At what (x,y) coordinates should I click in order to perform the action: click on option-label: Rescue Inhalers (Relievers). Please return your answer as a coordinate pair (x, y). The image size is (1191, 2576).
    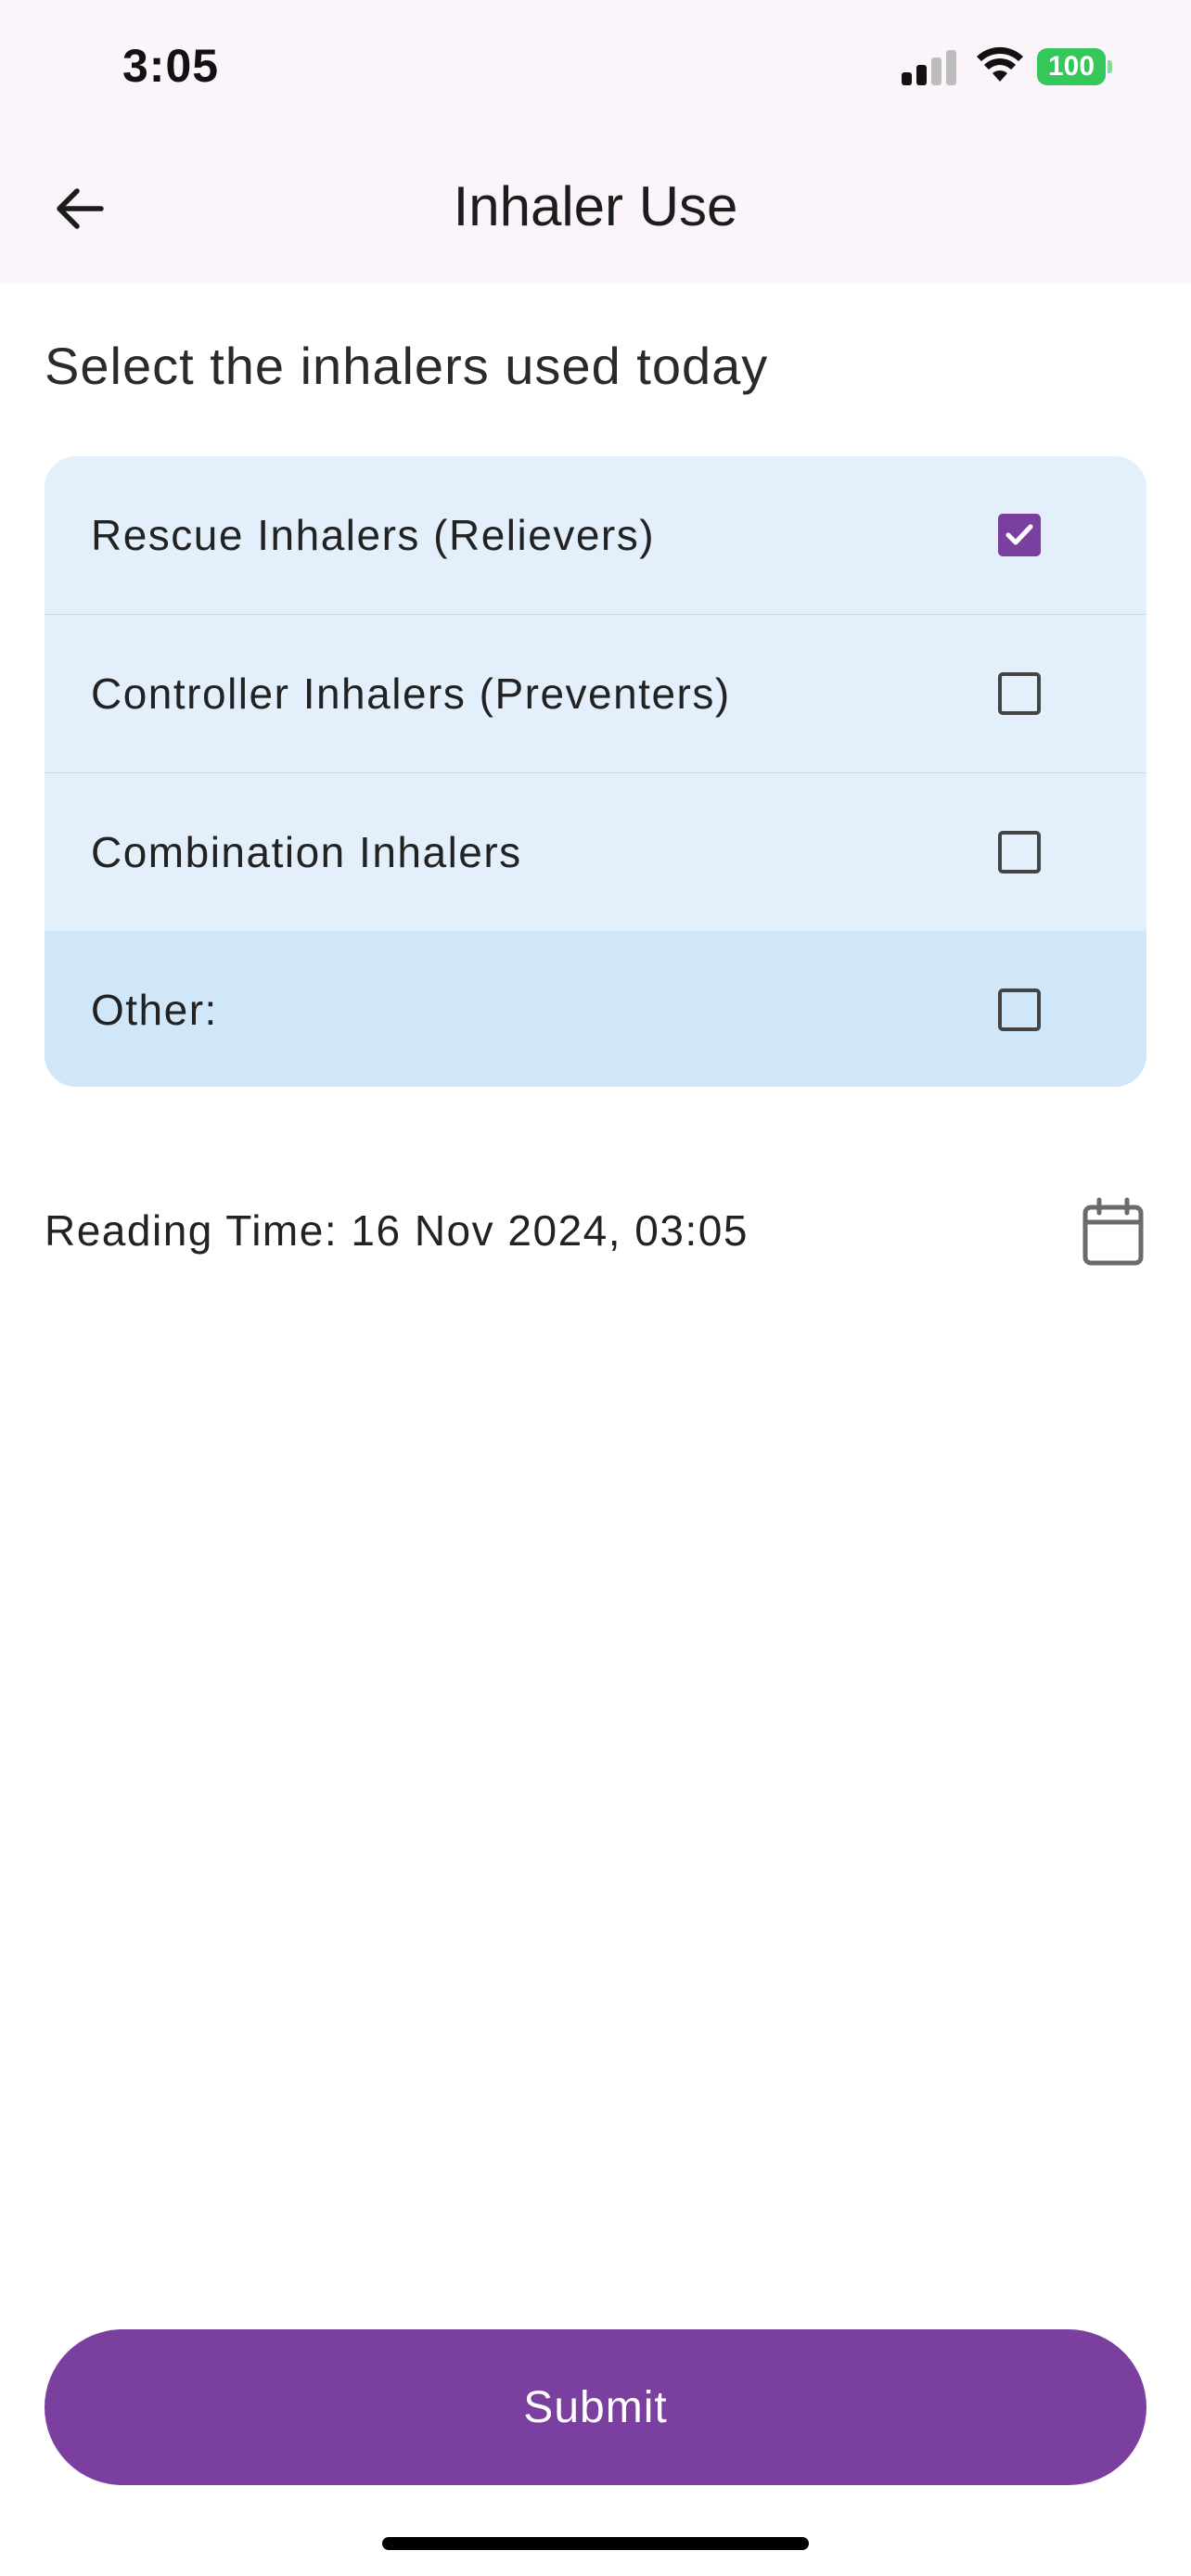
    Looking at the image, I should click on (373, 535).